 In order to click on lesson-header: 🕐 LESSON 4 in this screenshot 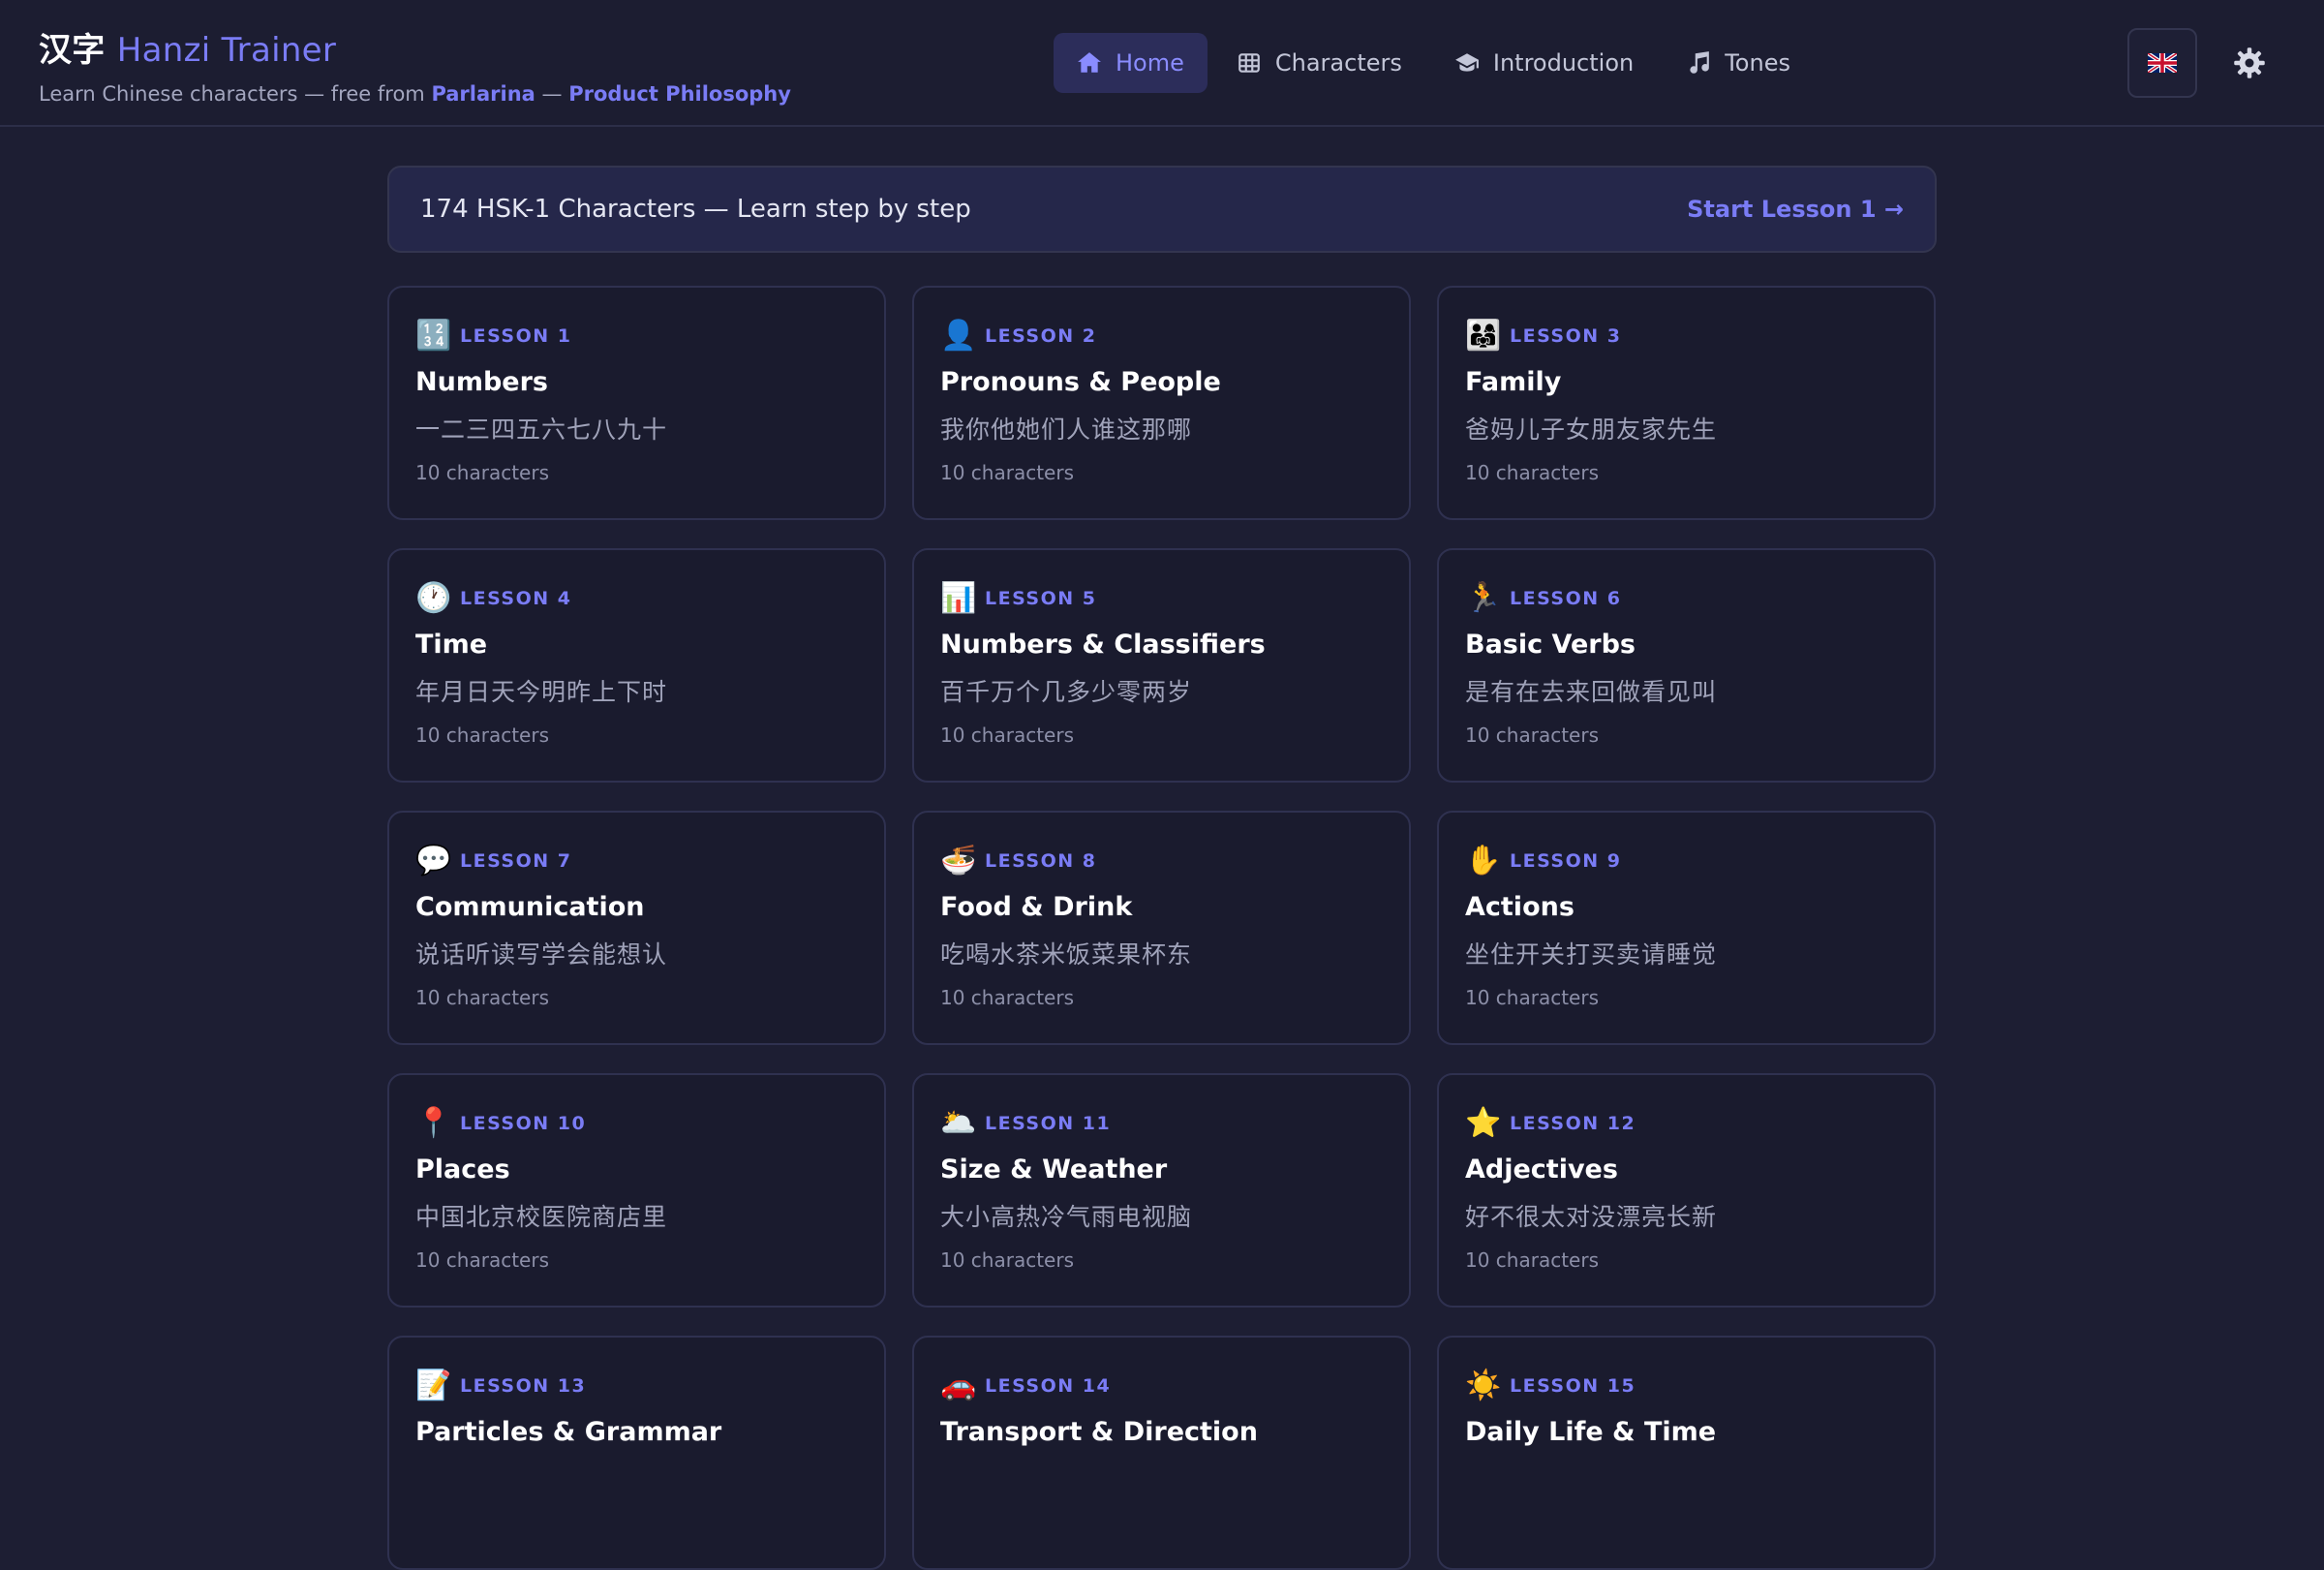, I will do `click(636, 598)`.